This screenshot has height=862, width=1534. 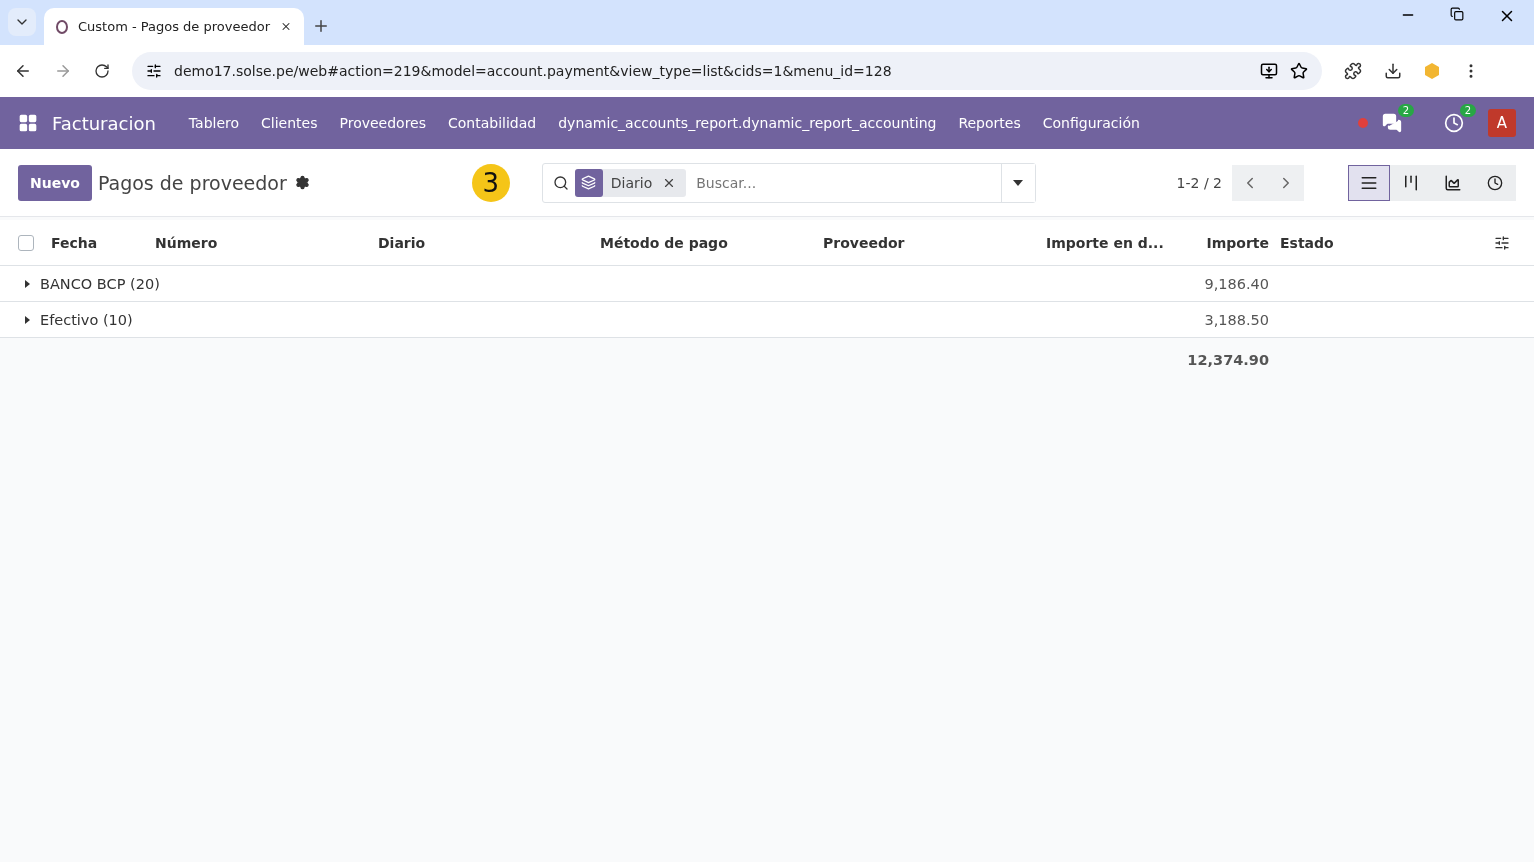 I want to click on area-chart-icon, so click(x=1453, y=182).